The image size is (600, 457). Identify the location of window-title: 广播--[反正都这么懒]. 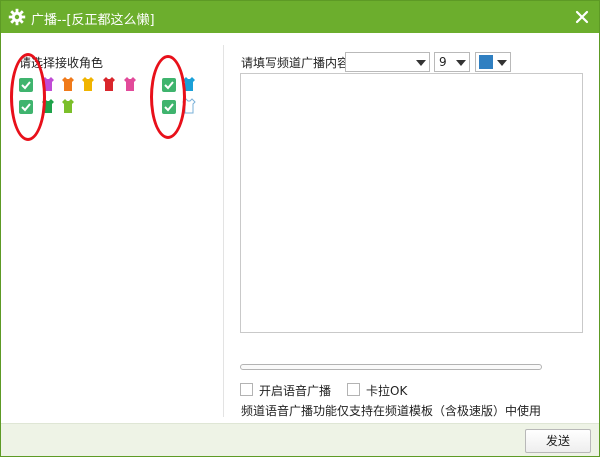
(93, 20).